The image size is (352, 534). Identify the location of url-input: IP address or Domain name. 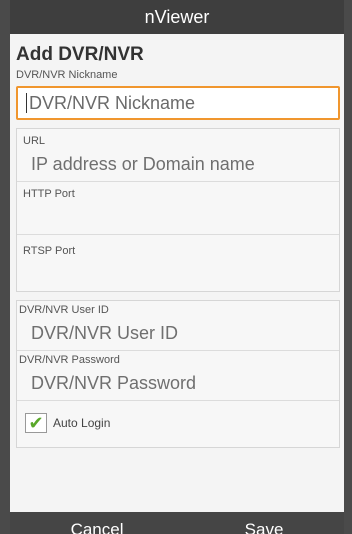
(178, 164).